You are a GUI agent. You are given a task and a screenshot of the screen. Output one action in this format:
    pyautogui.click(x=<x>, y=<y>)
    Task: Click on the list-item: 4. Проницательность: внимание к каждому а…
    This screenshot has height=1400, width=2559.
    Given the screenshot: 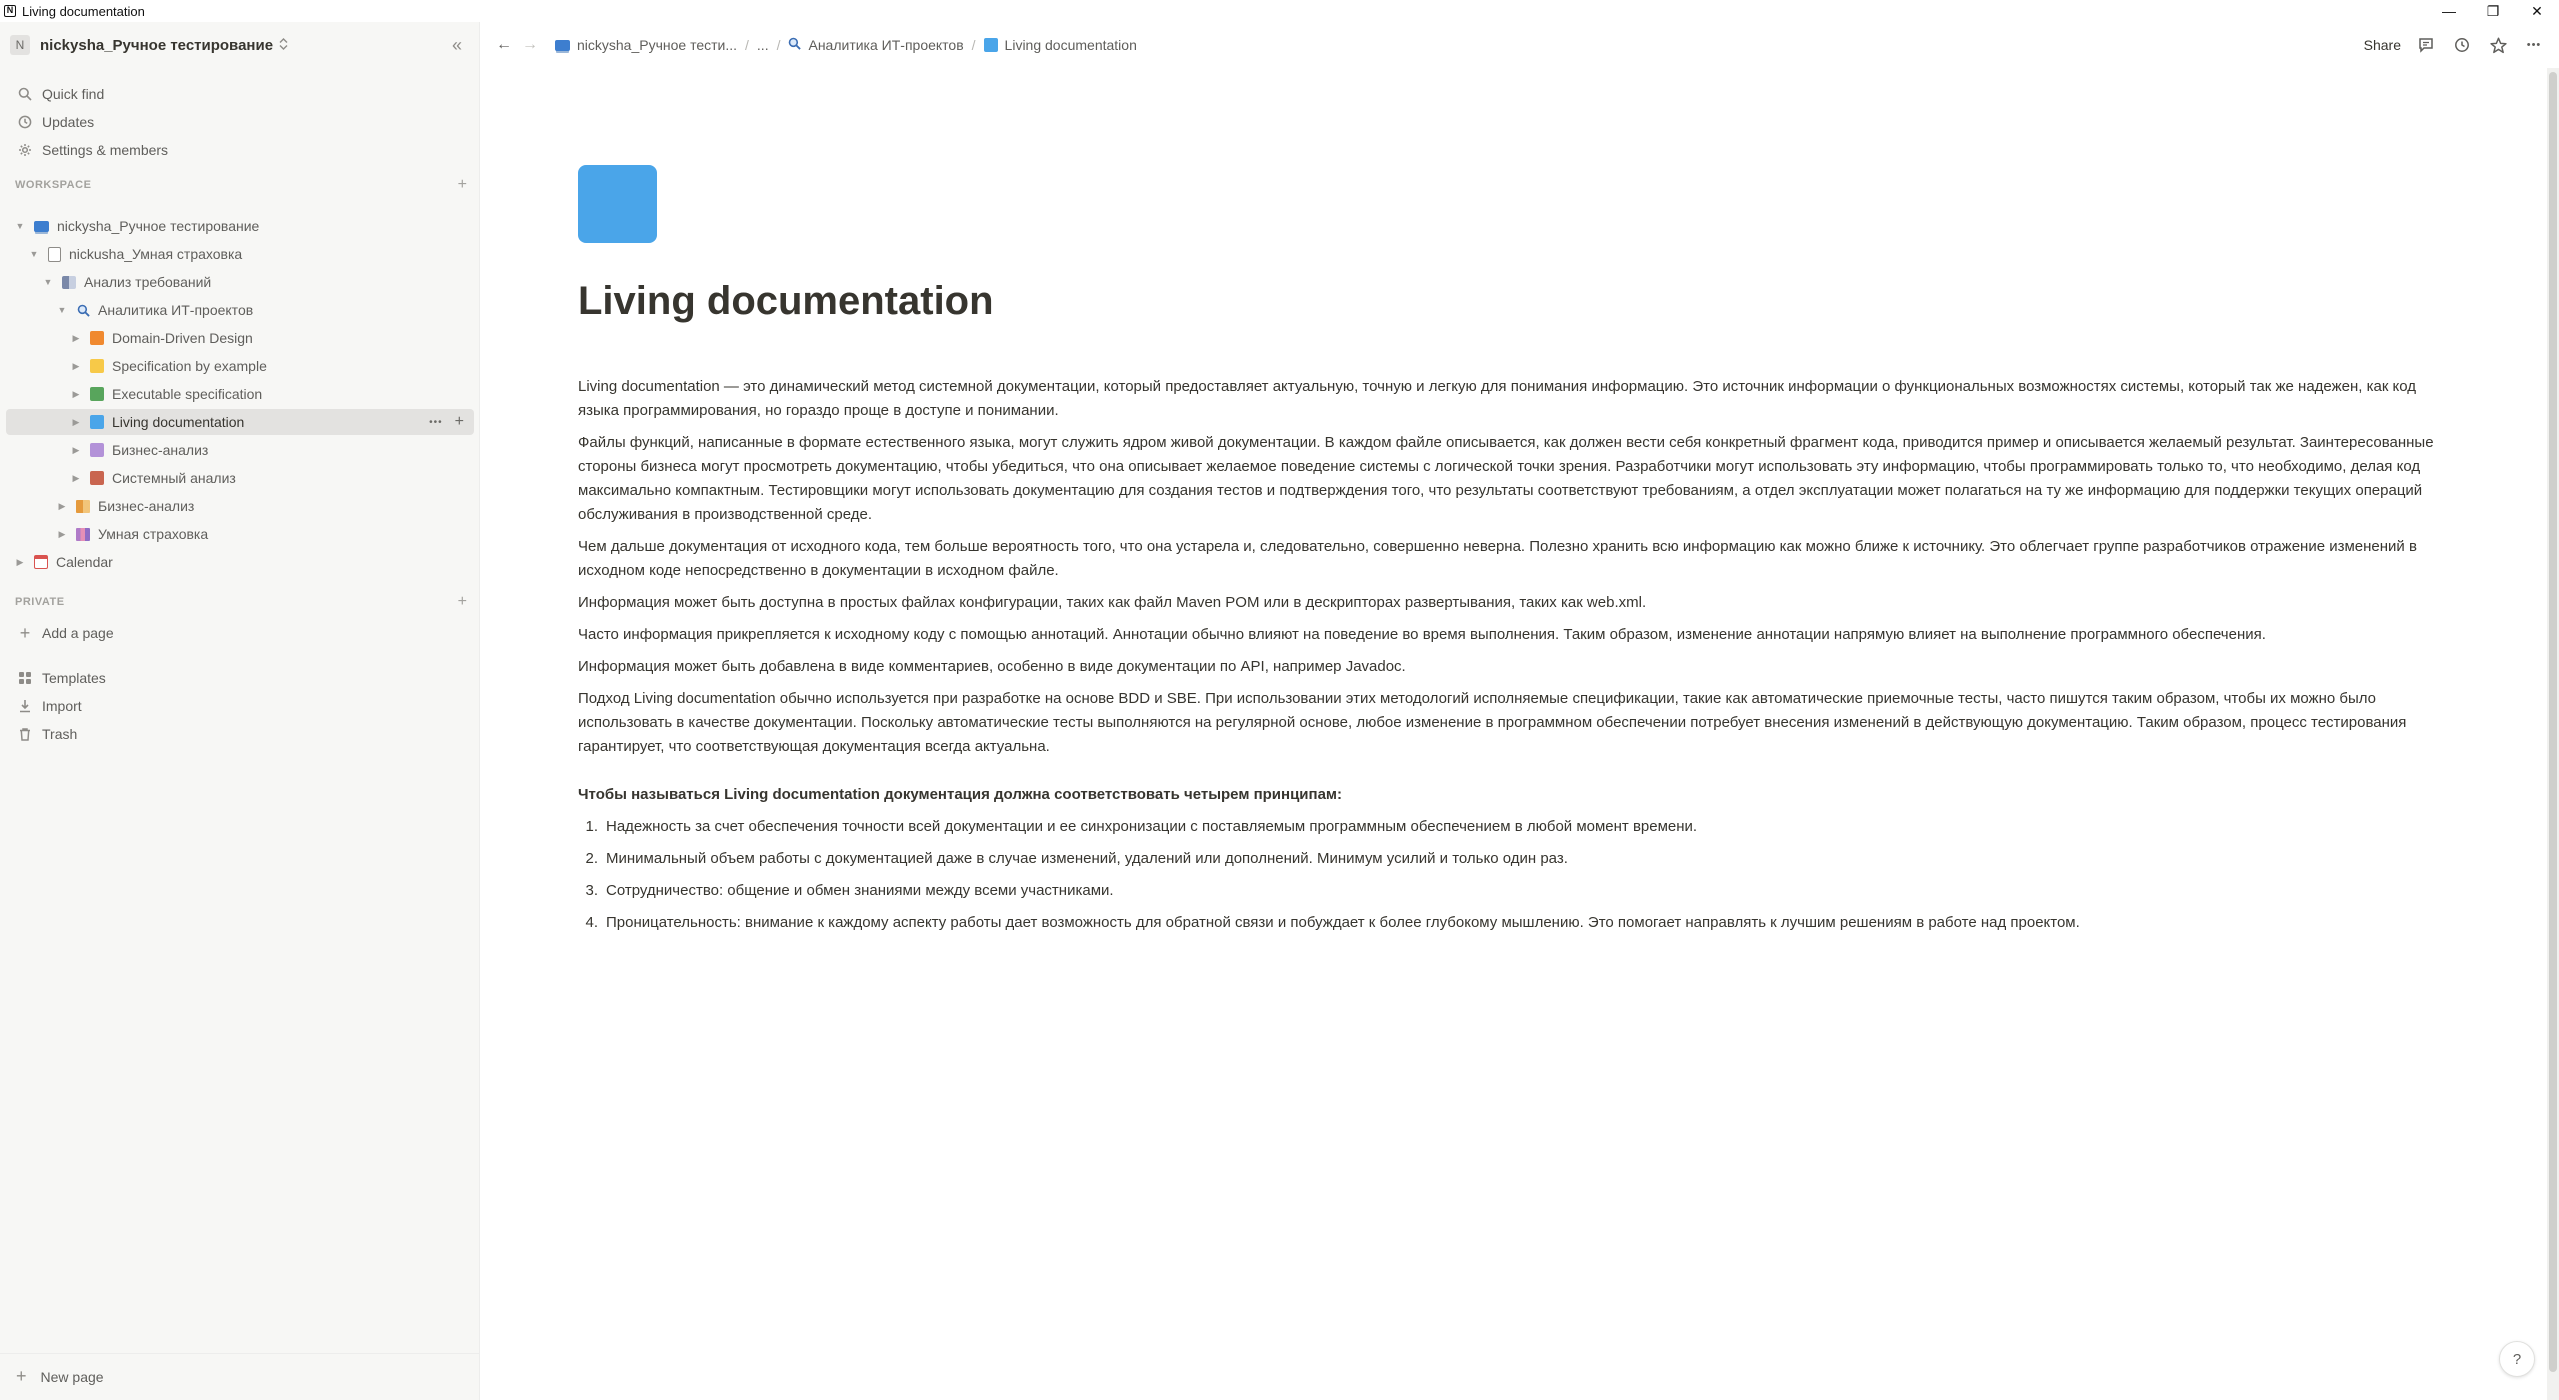 What is the action you would take?
    pyautogui.click(x=1513, y=923)
    